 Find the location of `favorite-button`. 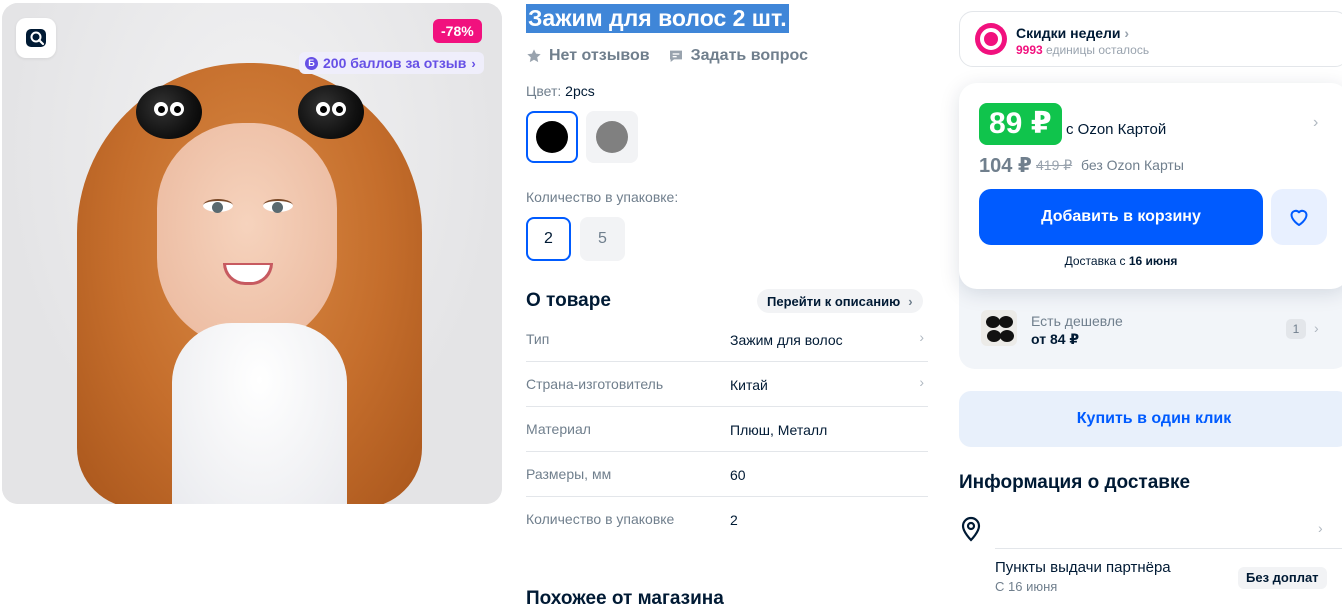

favorite-button is located at coordinates (1299, 217).